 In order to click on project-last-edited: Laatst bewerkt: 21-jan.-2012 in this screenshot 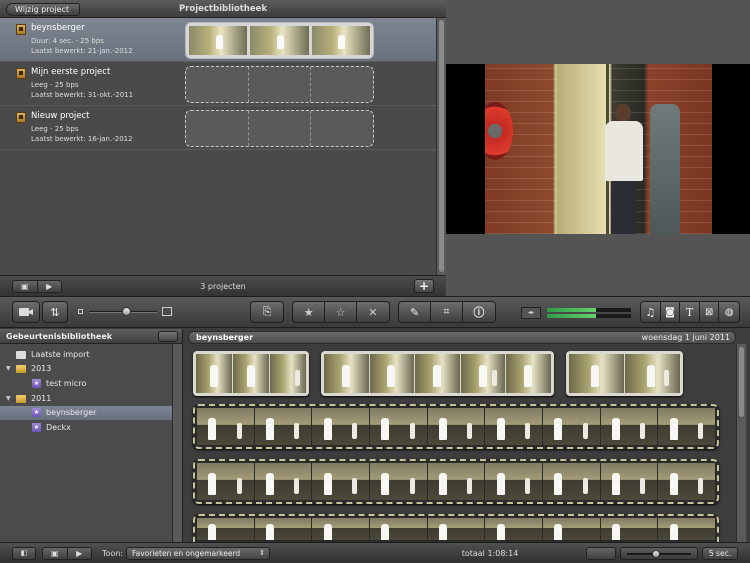, I will do `click(82, 51)`.